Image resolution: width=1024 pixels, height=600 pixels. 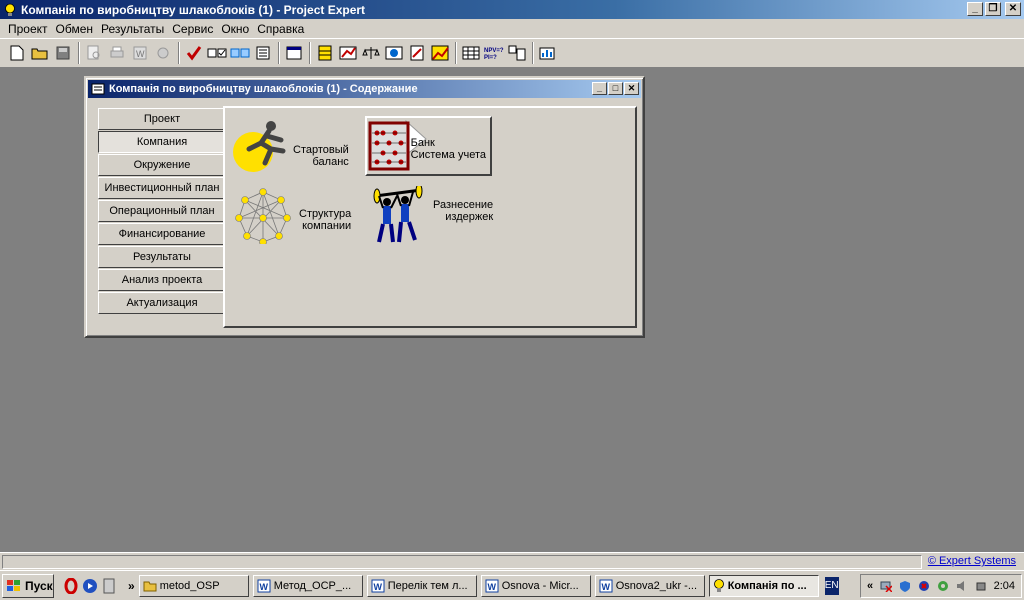 I want to click on new-file-icon, so click(x=17, y=53).